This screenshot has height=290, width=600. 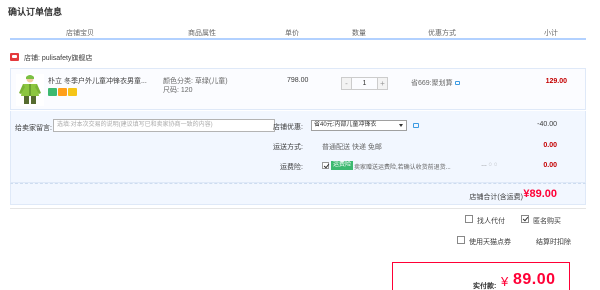 What do you see at coordinates (67, 58) in the screenshot?
I see `store-name-link: pulisafety旗舰店` at bounding box center [67, 58].